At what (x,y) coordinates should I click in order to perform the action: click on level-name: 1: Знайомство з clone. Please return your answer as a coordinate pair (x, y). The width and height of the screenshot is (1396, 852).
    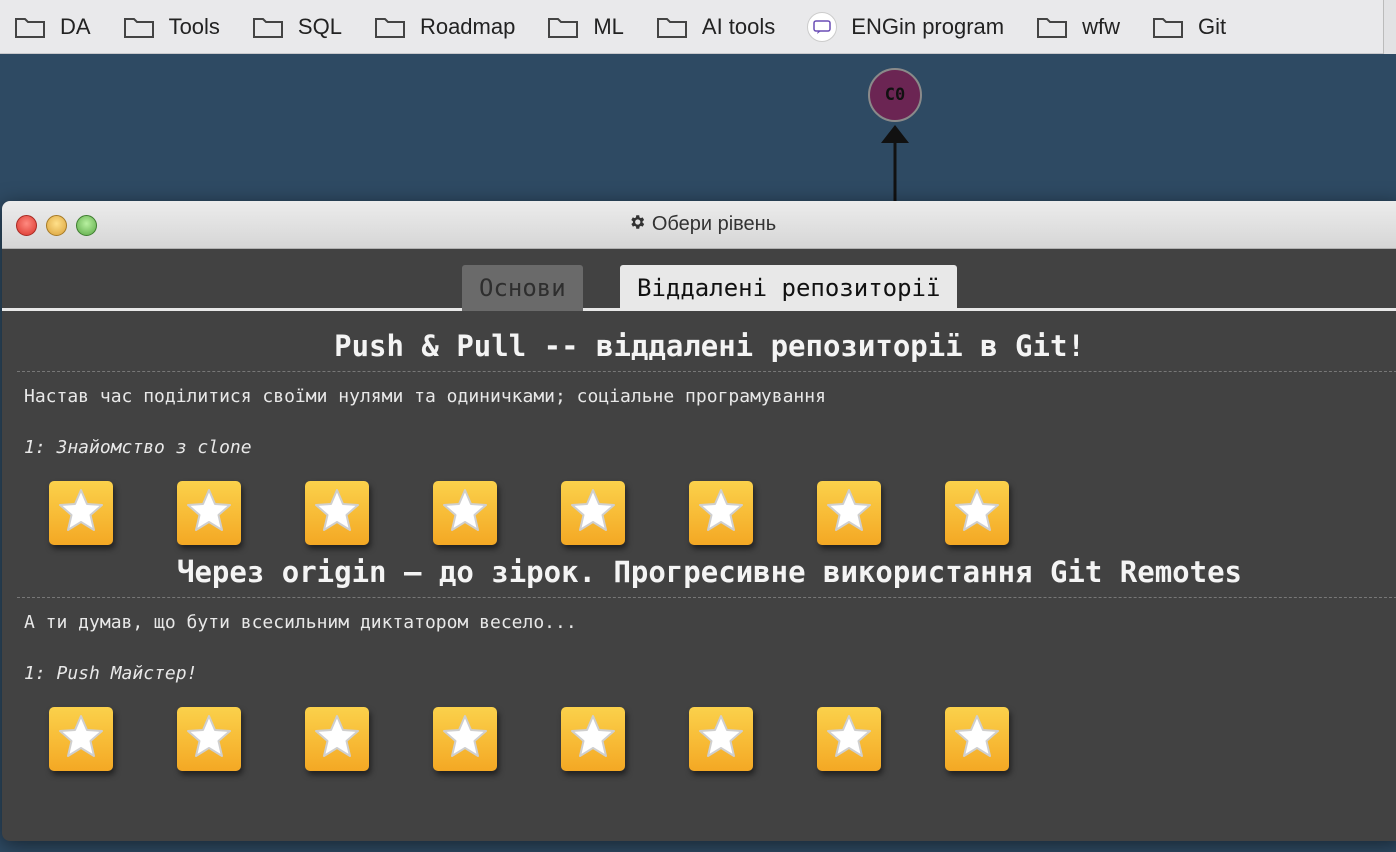
    Looking at the image, I should click on (138, 447).